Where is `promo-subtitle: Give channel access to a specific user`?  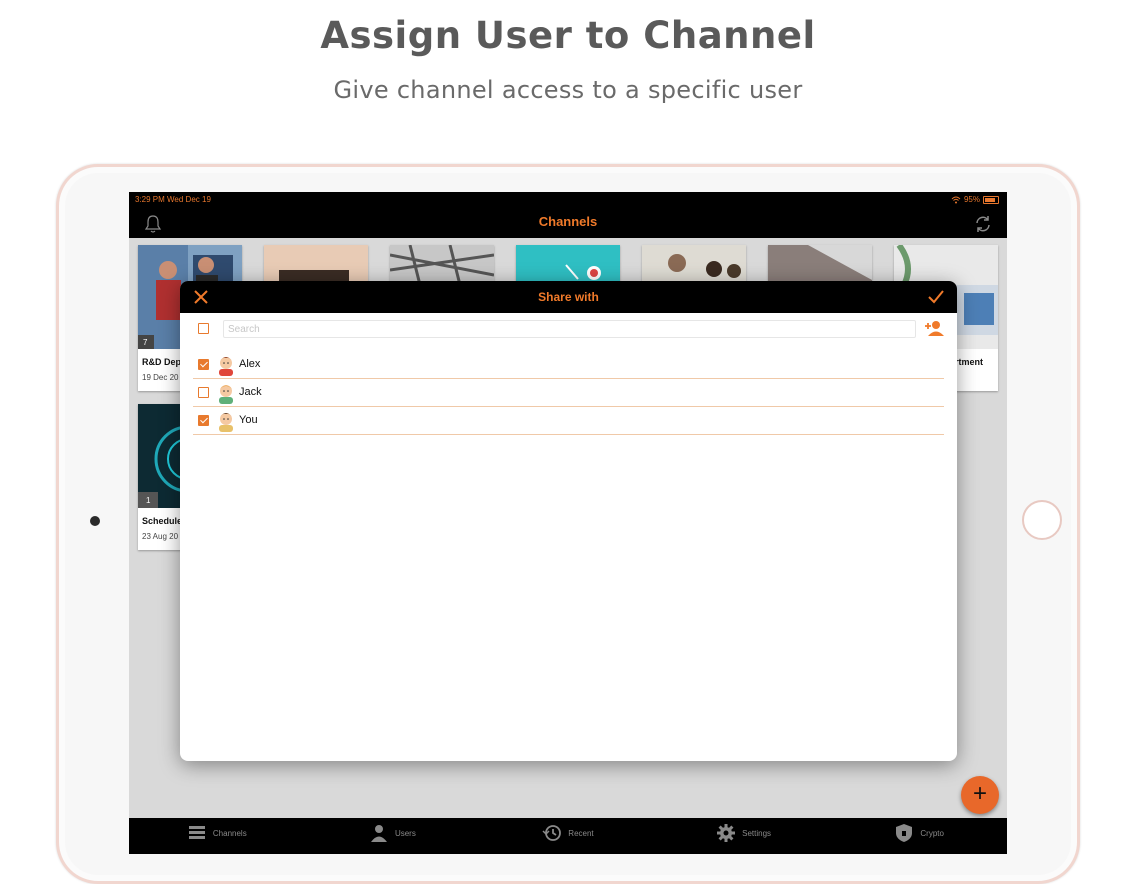
promo-subtitle: Give channel access to a specific user is located at coordinates (568, 90).